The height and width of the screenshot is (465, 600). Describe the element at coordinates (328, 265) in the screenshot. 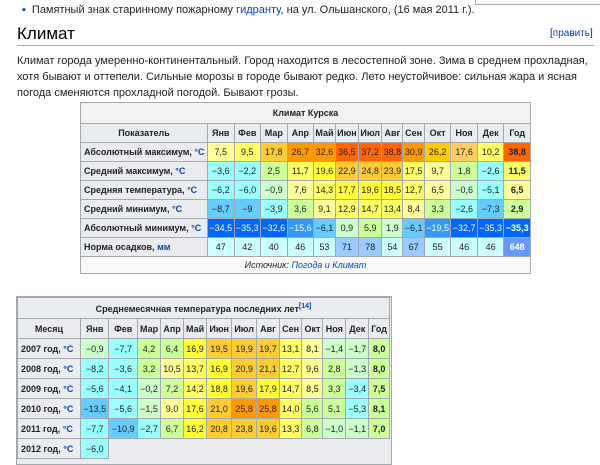

I see `source-link: Погода и Климат` at that location.